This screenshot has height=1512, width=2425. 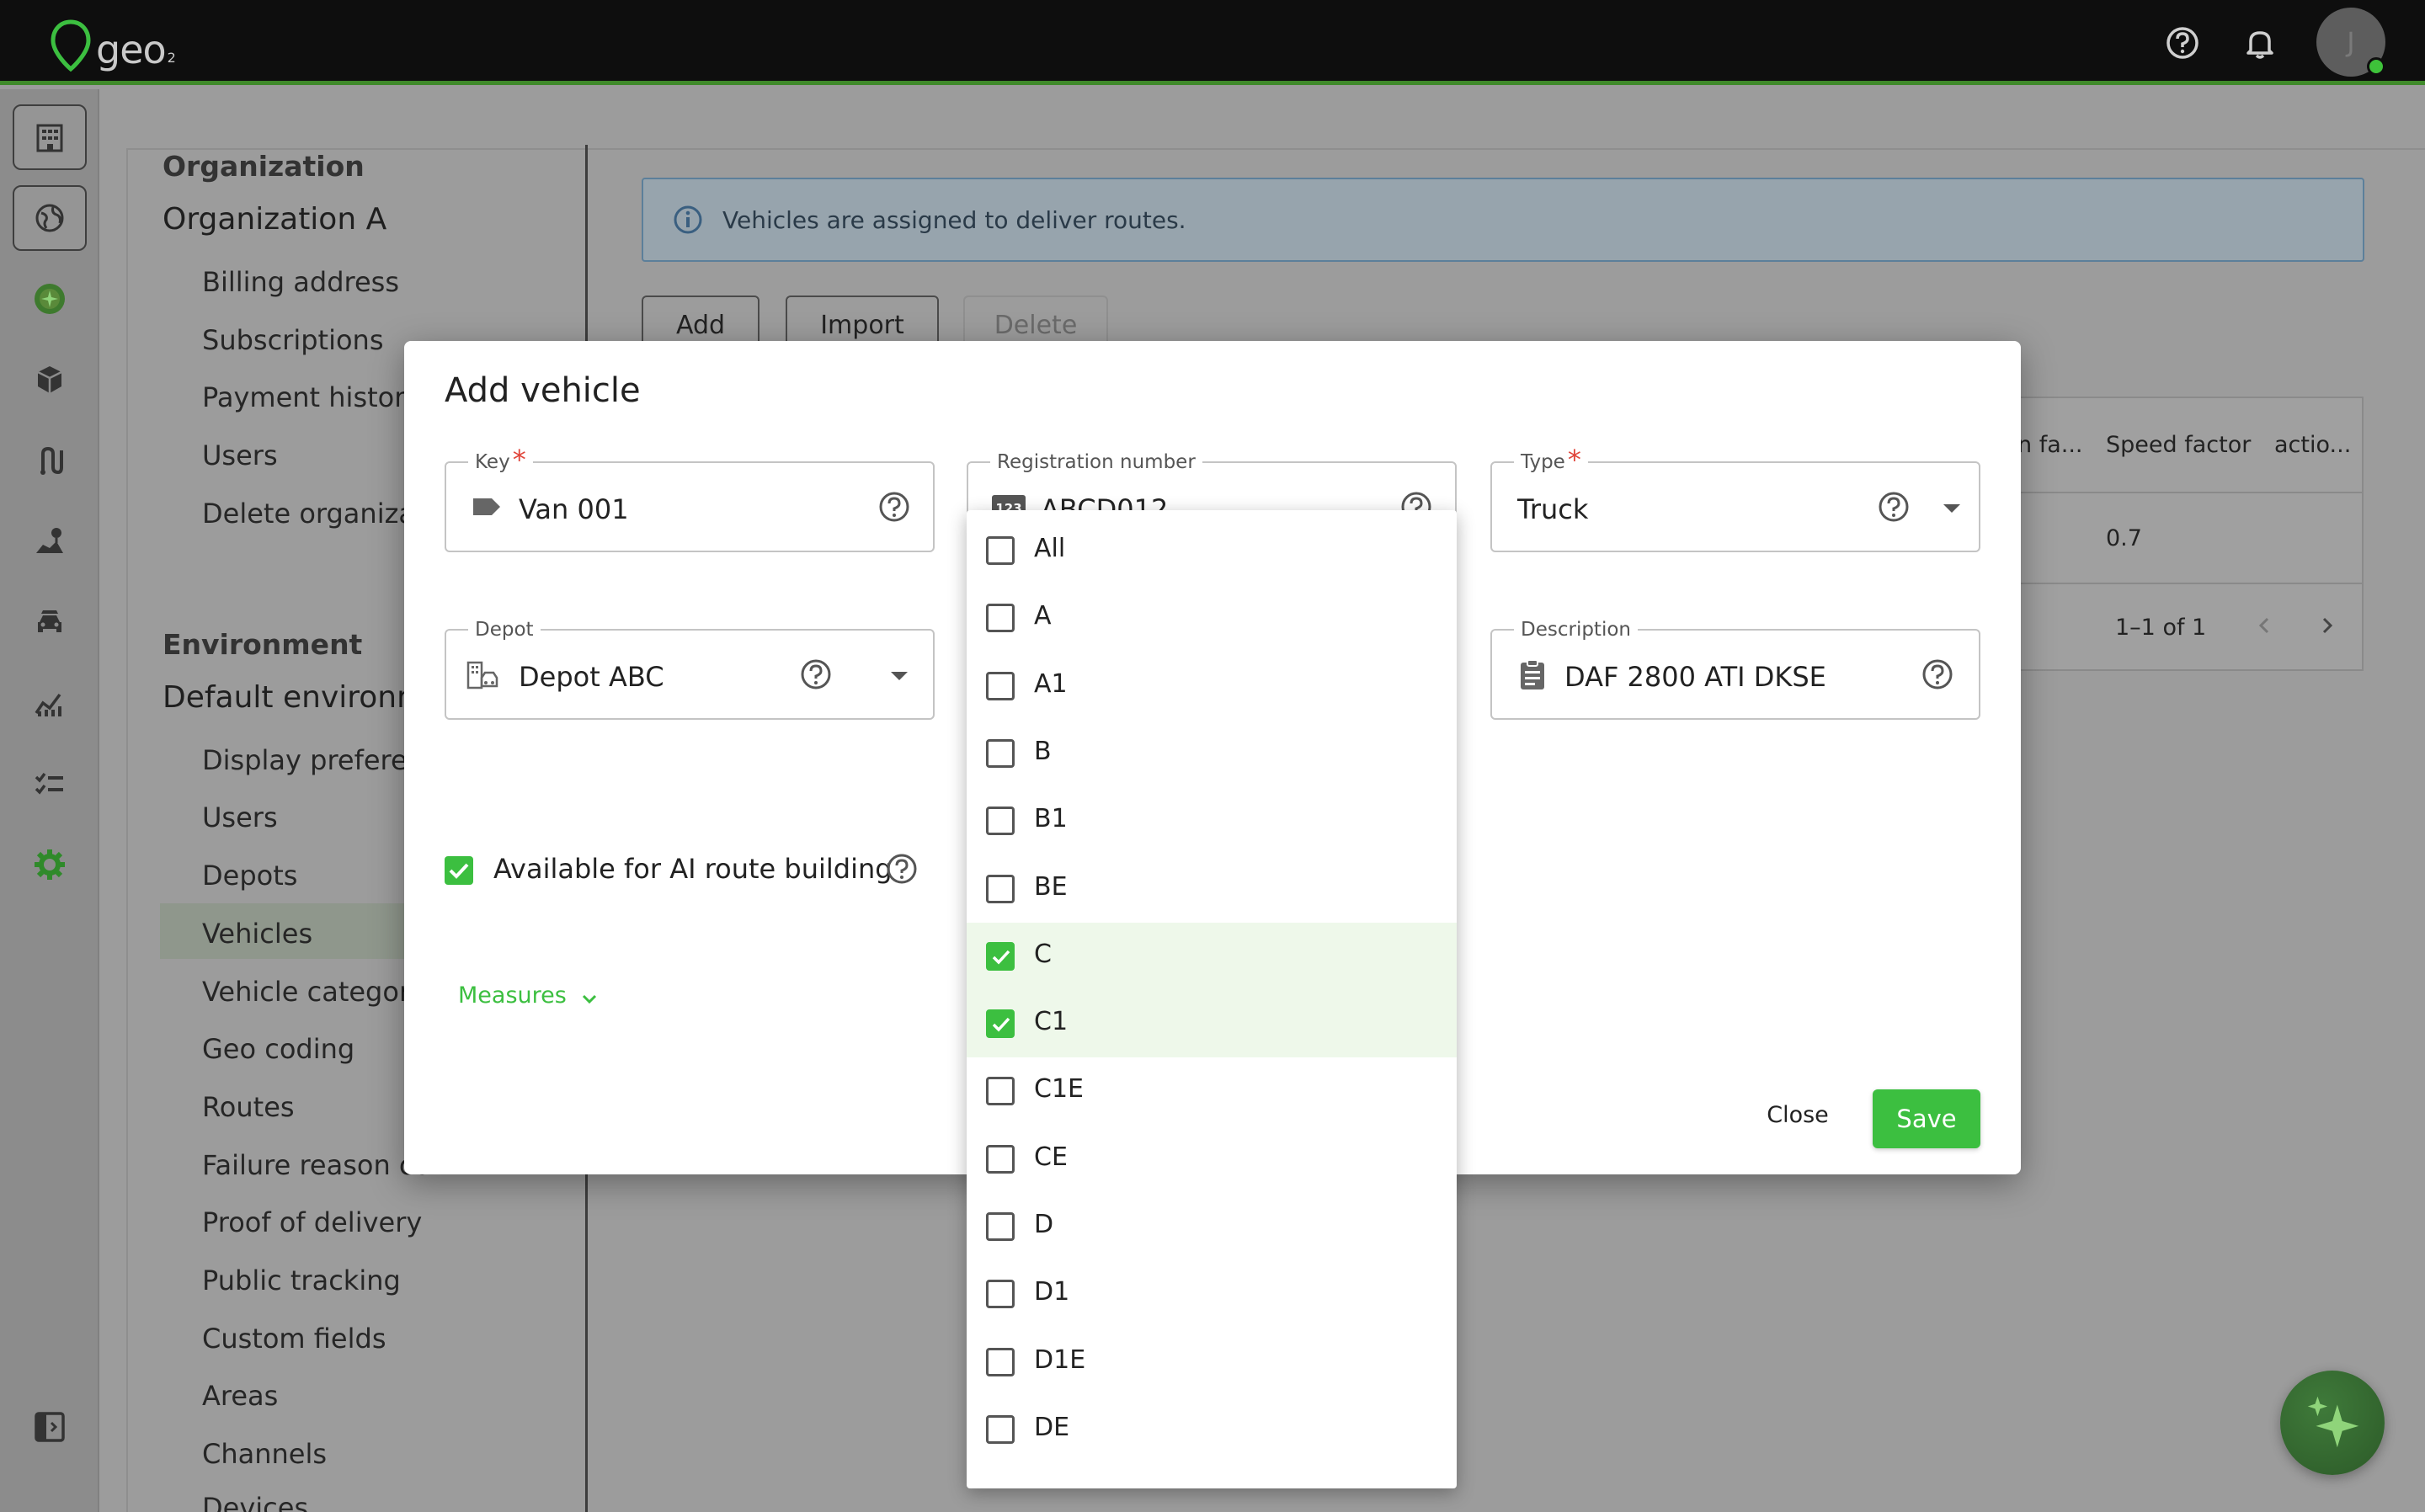 What do you see at coordinates (2327, 626) in the screenshot?
I see `pagination-next-icon` at bounding box center [2327, 626].